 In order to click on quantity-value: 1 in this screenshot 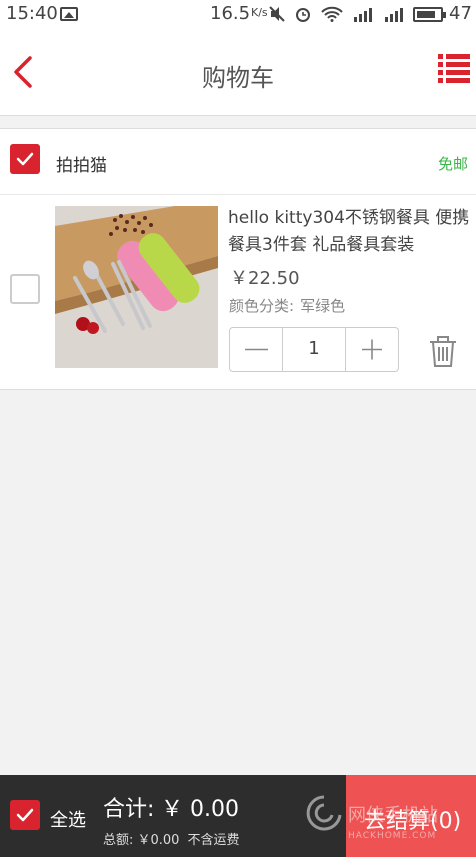, I will do `click(314, 348)`.